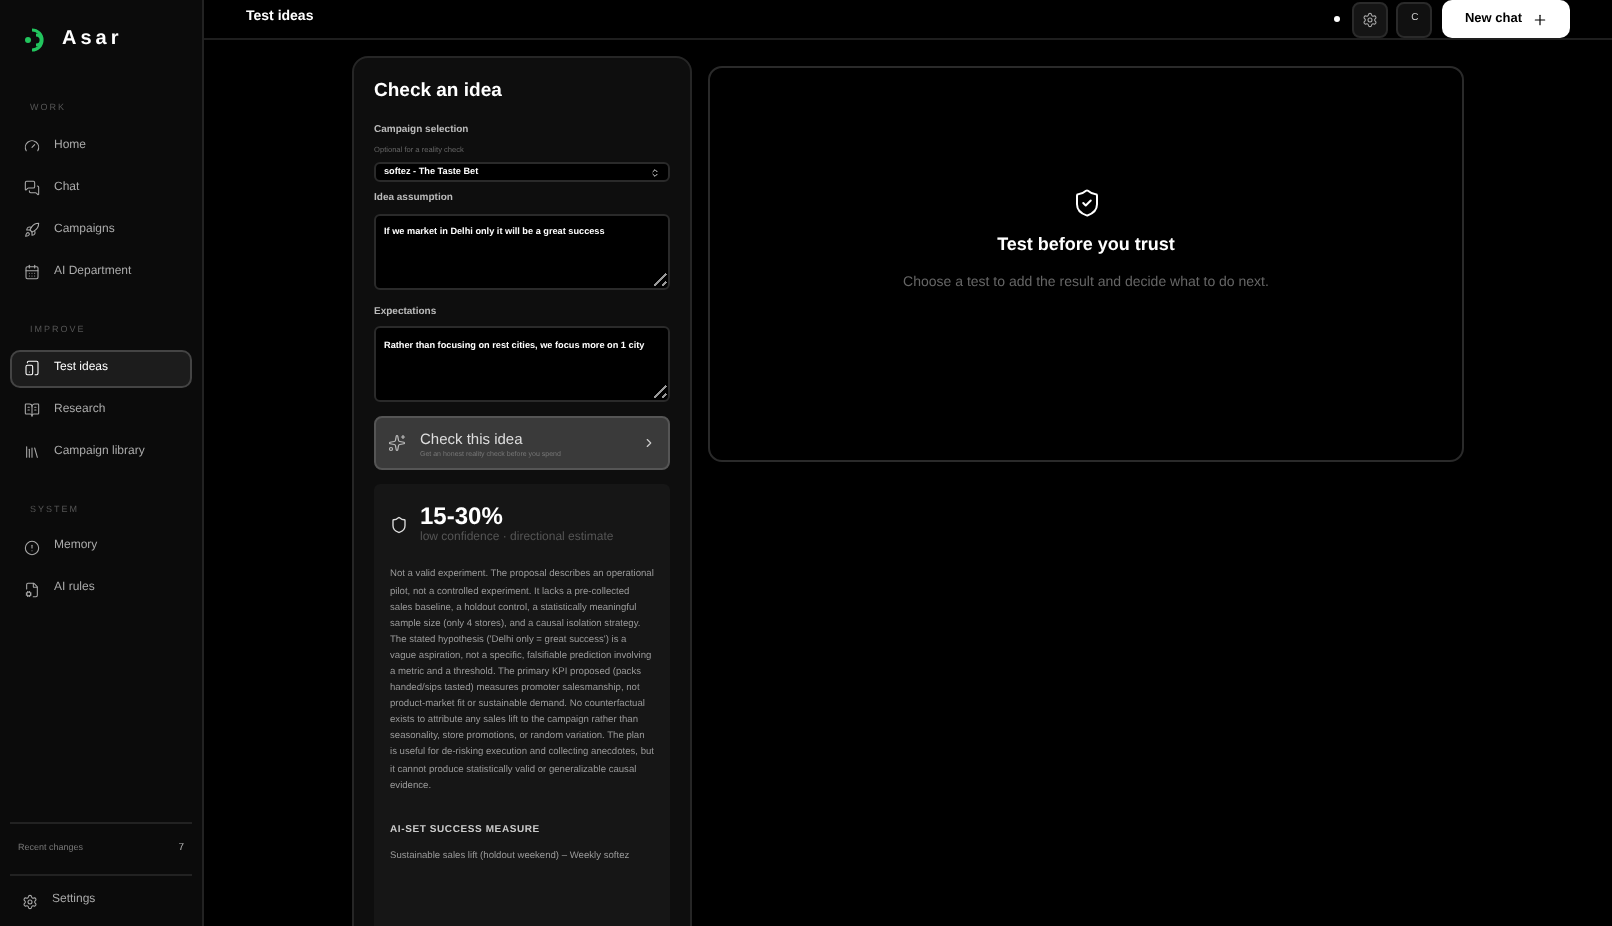 The image size is (1612, 926). Describe the element at coordinates (32, 368) in the screenshot. I see `tablet-icon` at that location.